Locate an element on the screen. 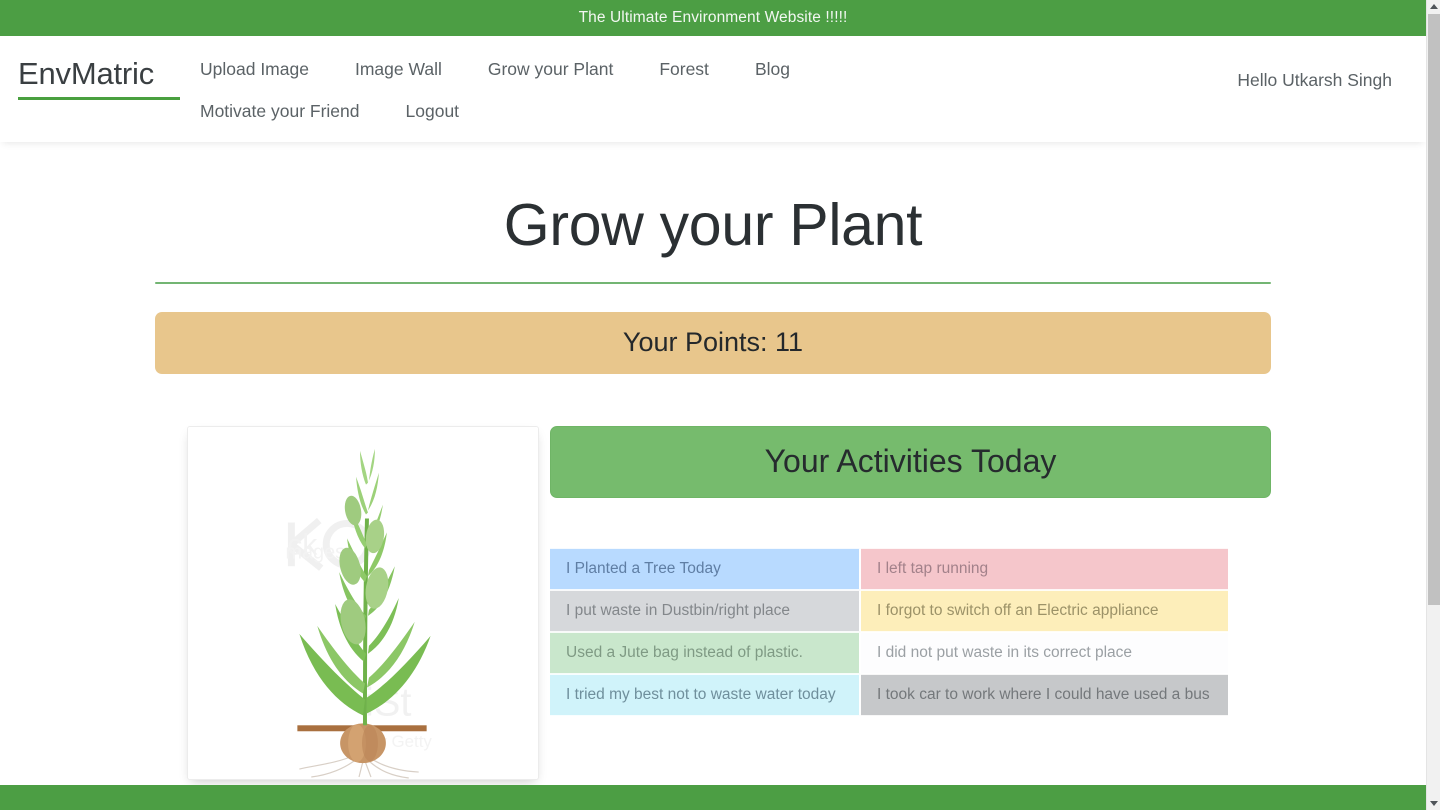 The image size is (1440, 810). scroll-up-arrow-icon is located at coordinates (1433, 6).